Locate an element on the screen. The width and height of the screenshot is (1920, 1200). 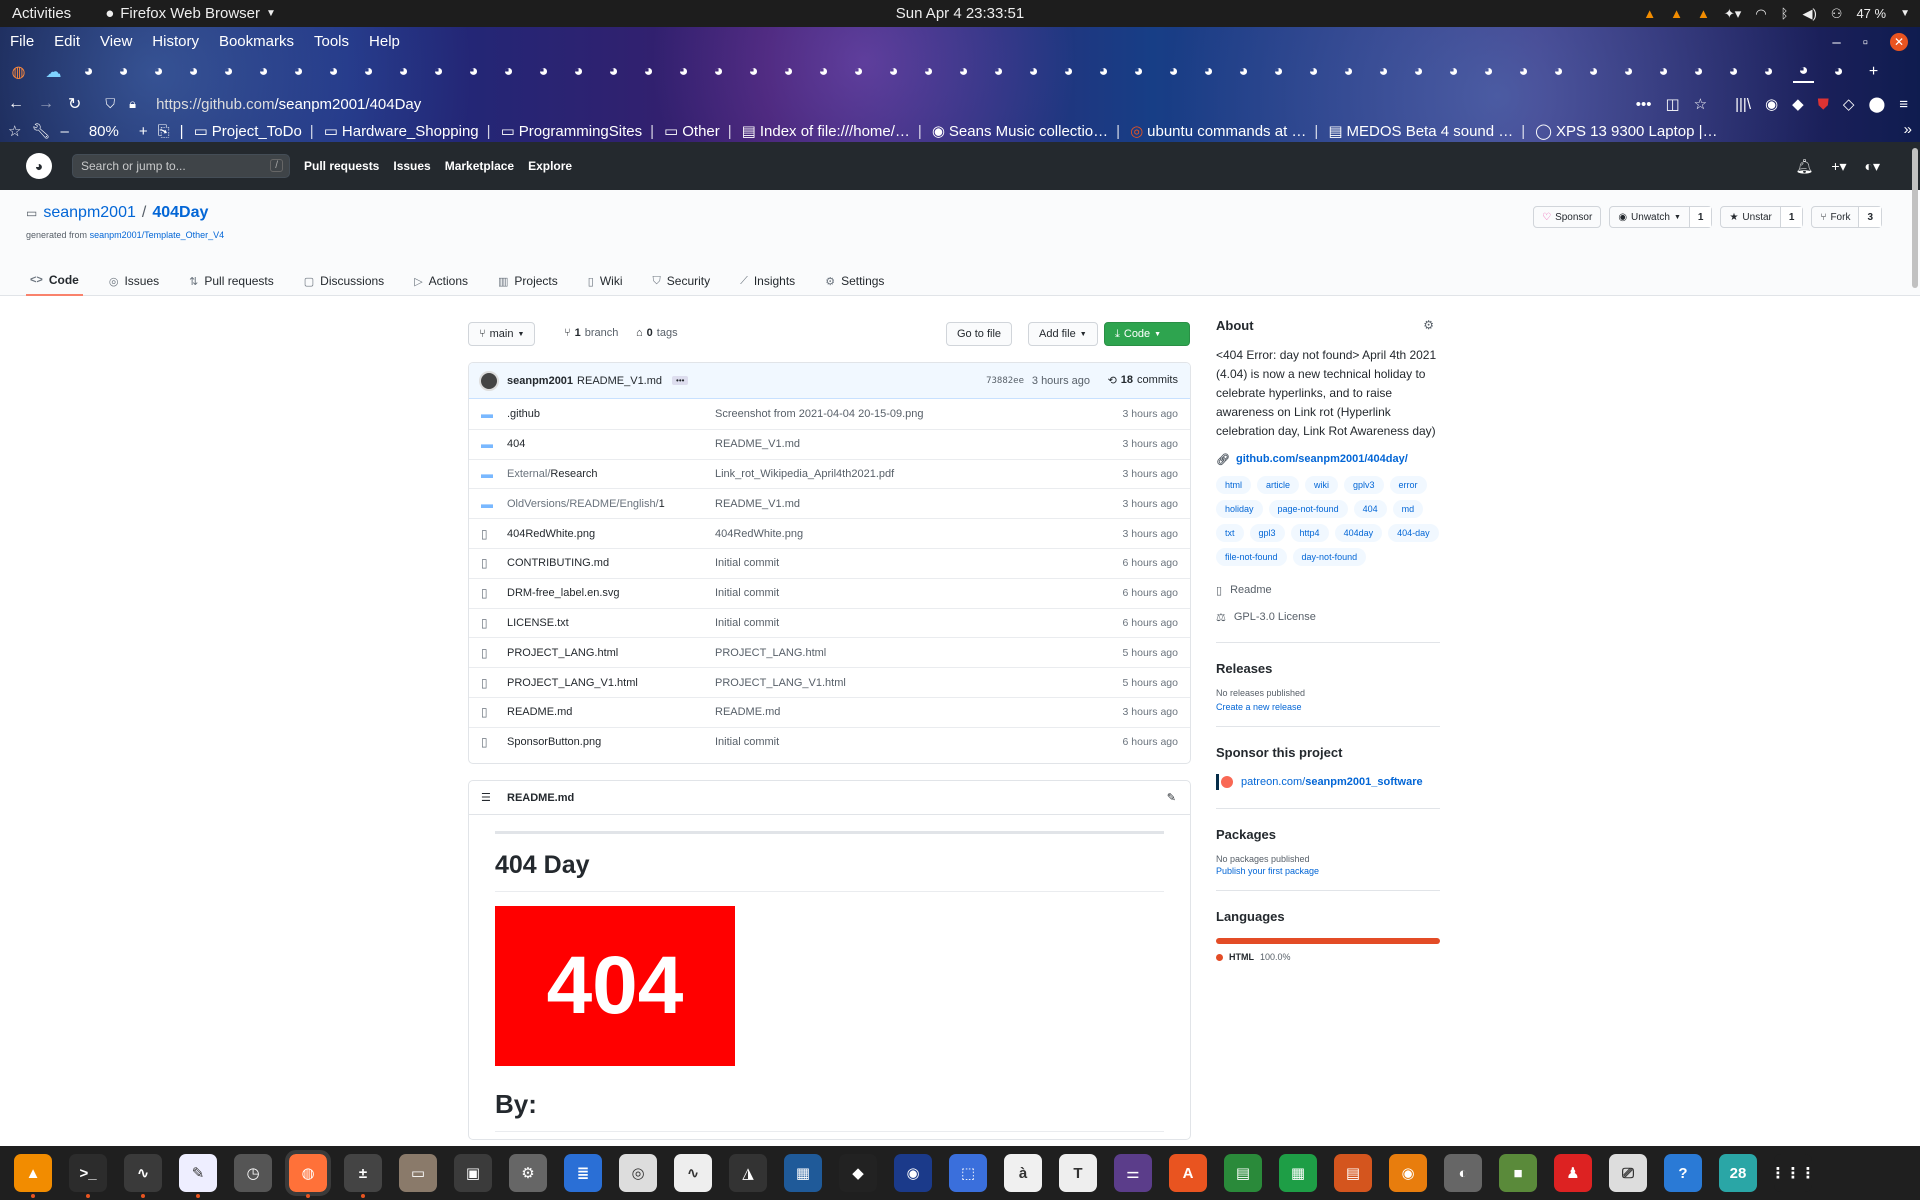
minimize-icon: – is located at coordinates (1836, 42).